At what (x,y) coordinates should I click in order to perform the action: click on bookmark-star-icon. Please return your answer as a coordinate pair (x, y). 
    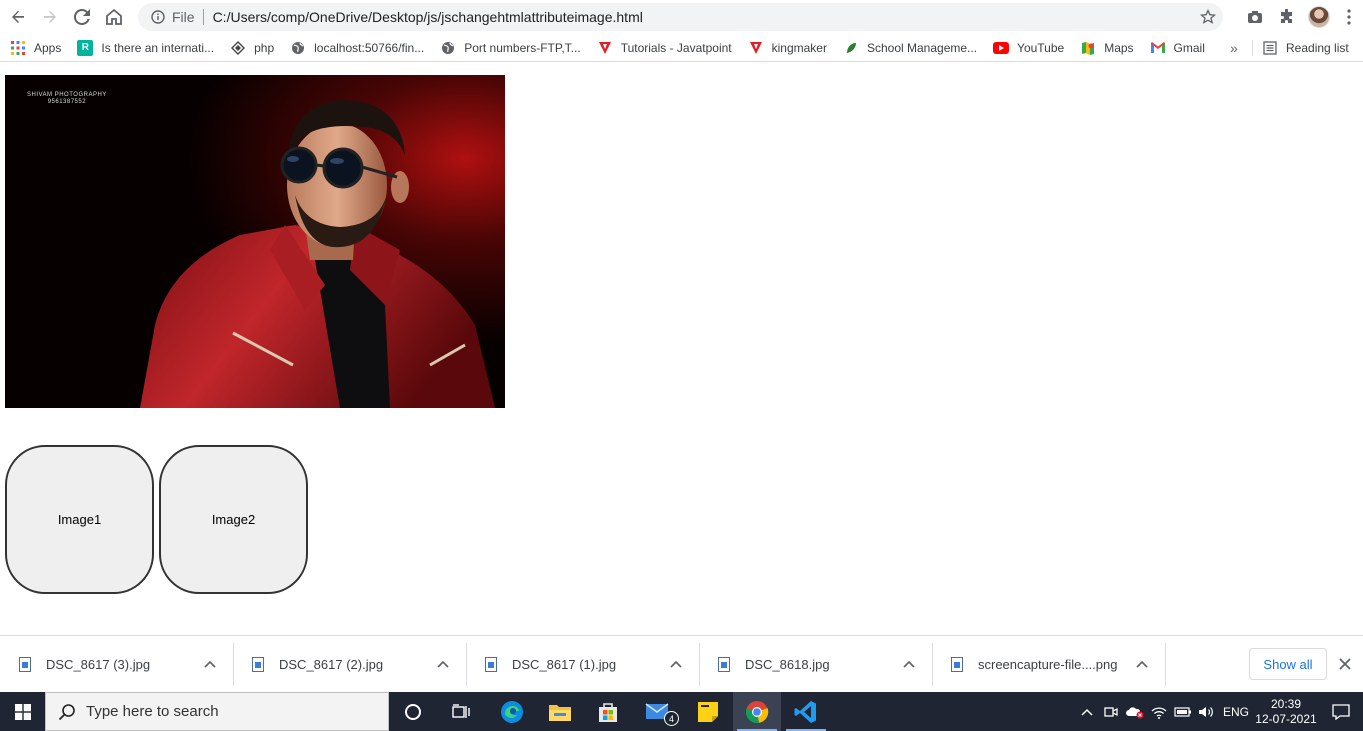
    Looking at the image, I should click on (1208, 17).